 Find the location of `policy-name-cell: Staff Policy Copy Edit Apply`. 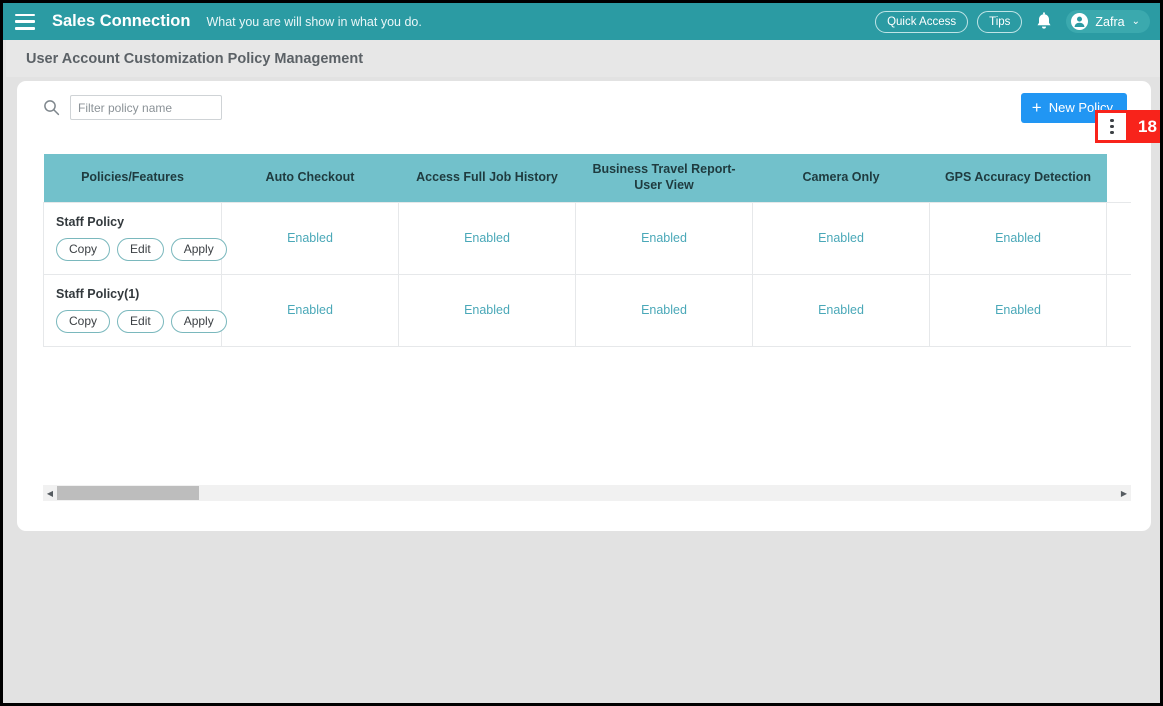

policy-name-cell: Staff Policy Copy Edit Apply is located at coordinates (135, 238).